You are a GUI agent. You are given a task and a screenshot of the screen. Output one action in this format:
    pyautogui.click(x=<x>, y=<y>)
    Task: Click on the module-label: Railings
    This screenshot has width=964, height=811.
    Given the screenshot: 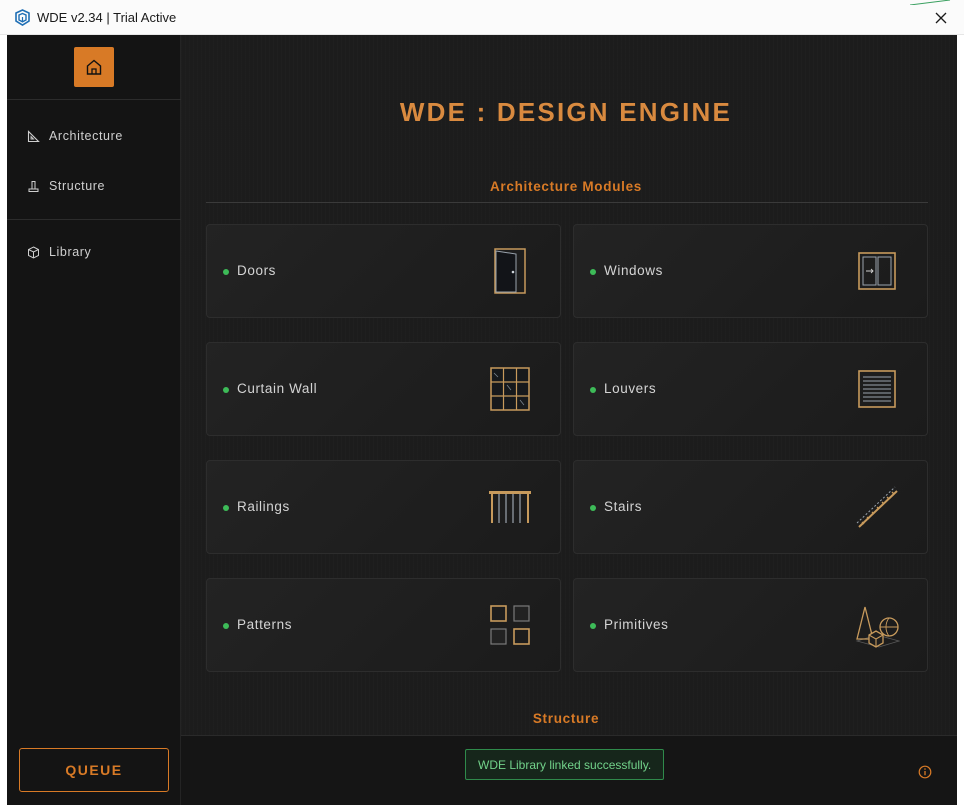 What is the action you would take?
    pyautogui.click(x=263, y=506)
    